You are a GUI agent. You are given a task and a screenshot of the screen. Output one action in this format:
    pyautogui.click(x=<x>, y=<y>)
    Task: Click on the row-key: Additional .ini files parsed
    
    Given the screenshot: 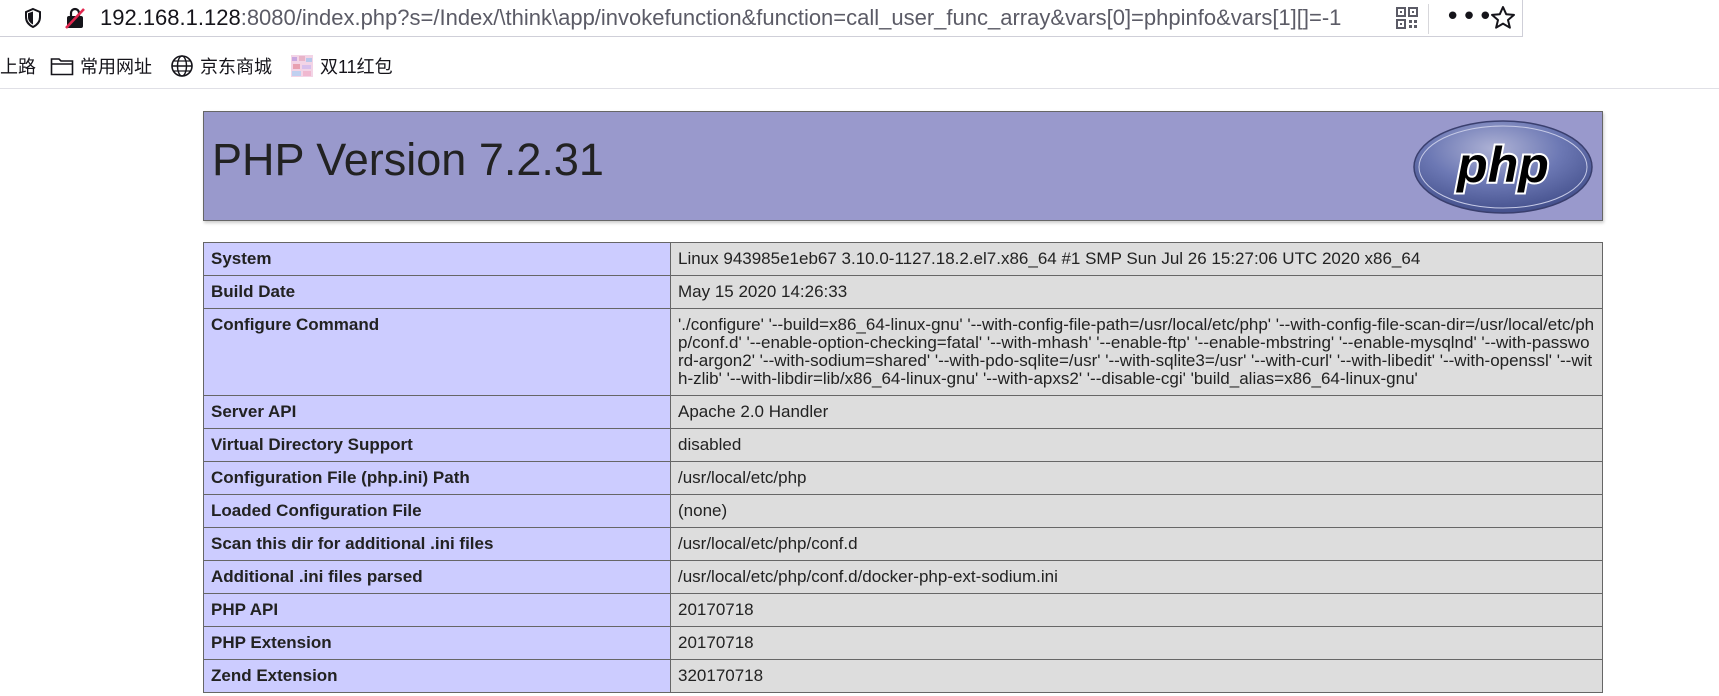 What is the action you would take?
    pyautogui.click(x=437, y=577)
    